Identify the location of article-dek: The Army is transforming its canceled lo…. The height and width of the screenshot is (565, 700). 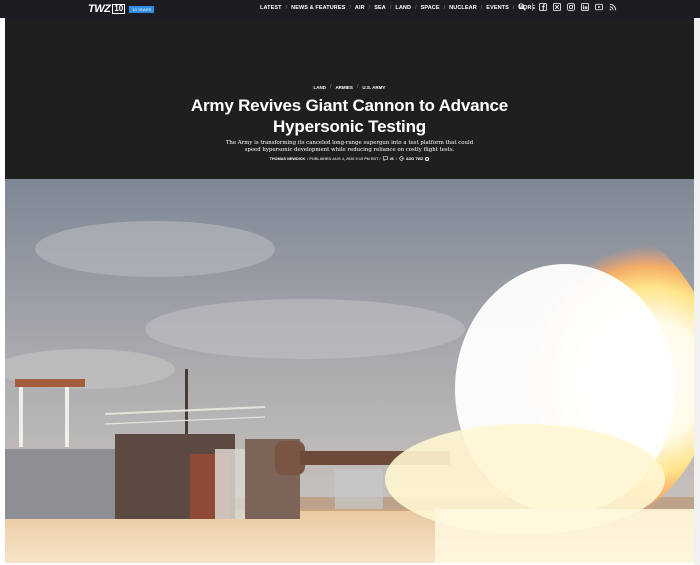
(349, 146).